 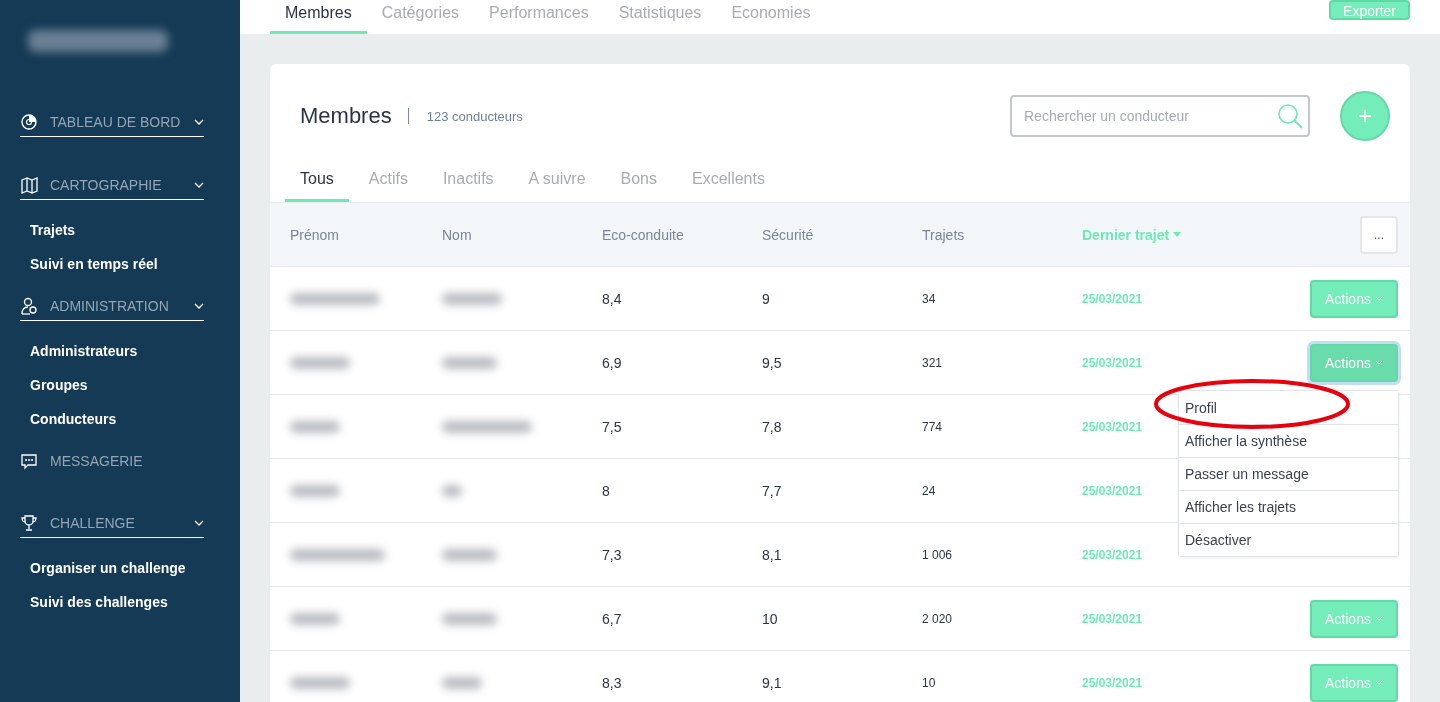 I want to click on table-cell-text: 8,3, so click(x=612, y=682).